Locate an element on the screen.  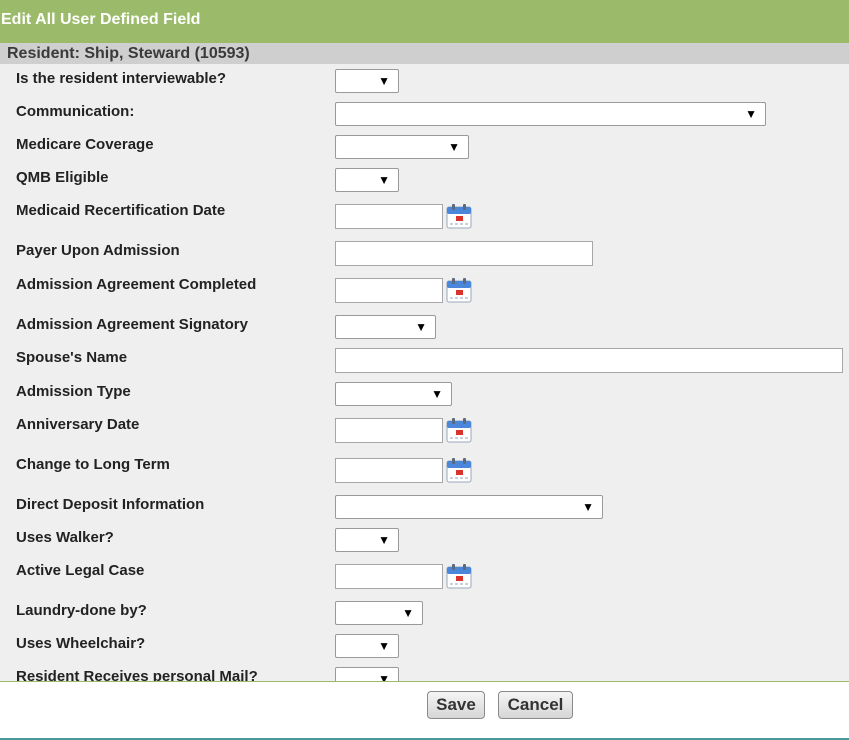
admission-agreement-signatory-select: ▼ is located at coordinates (385, 327).